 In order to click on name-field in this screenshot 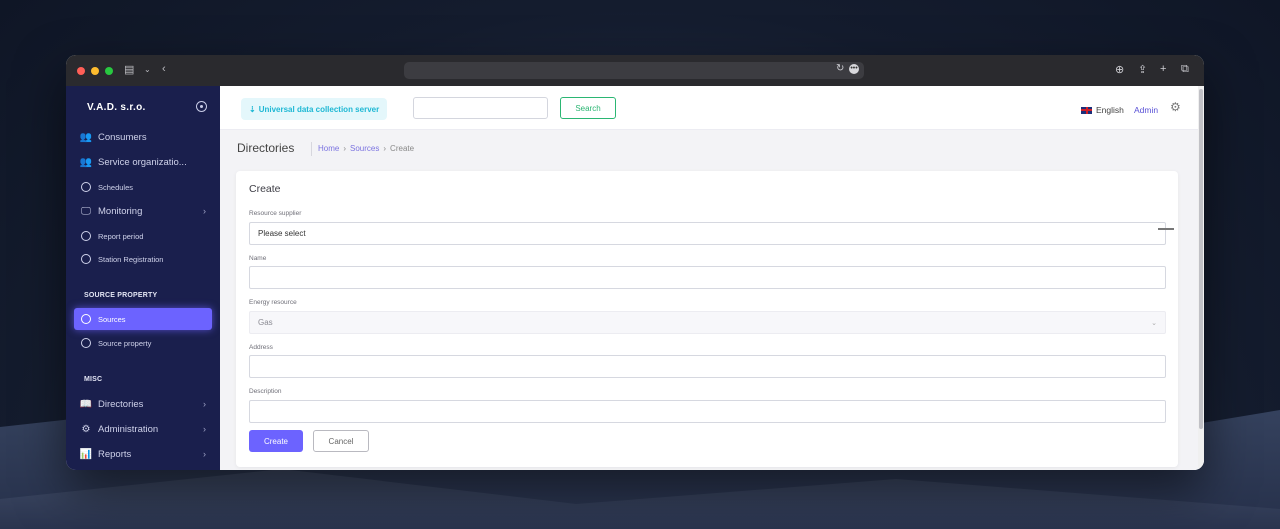, I will do `click(707, 277)`.